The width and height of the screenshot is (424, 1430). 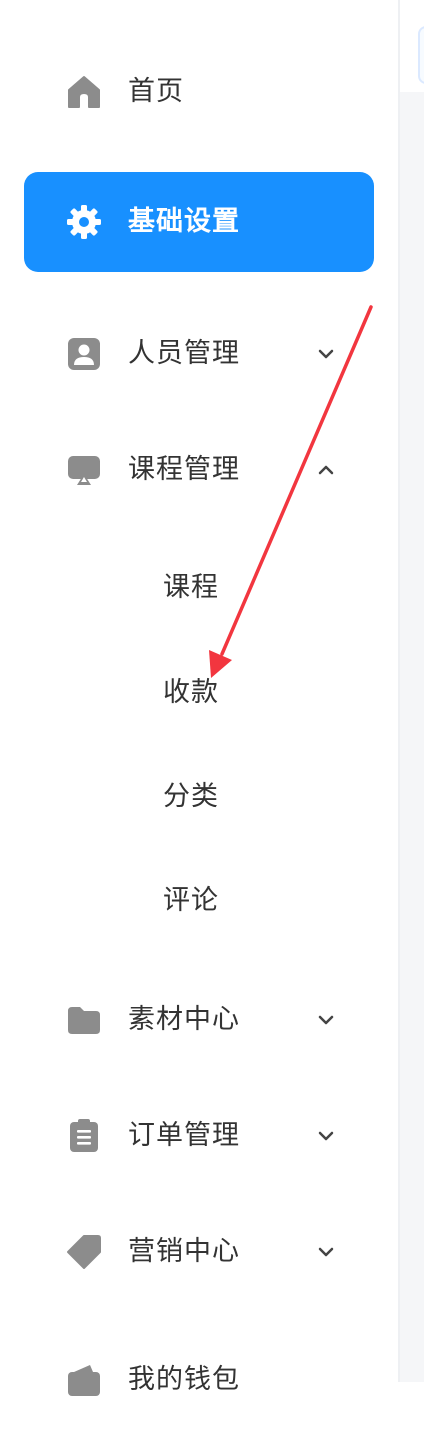 What do you see at coordinates (84, 1252) in the screenshot?
I see `tag-icon` at bounding box center [84, 1252].